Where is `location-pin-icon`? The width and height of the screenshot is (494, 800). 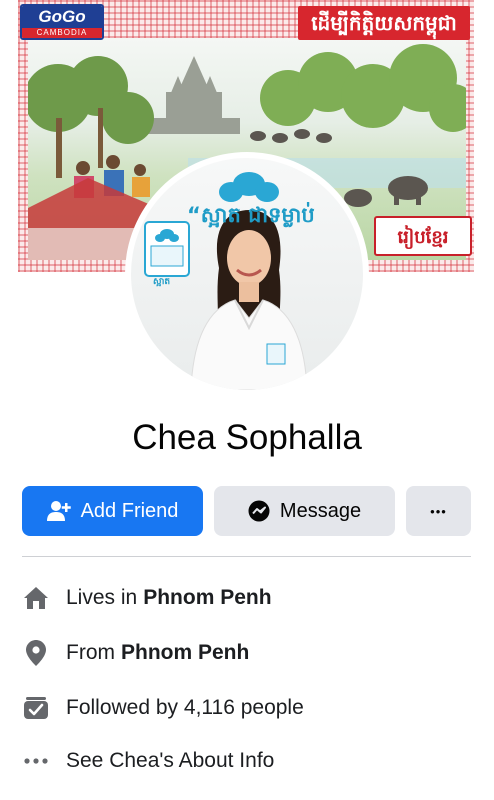 location-pin-icon is located at coordinates (36, 653).